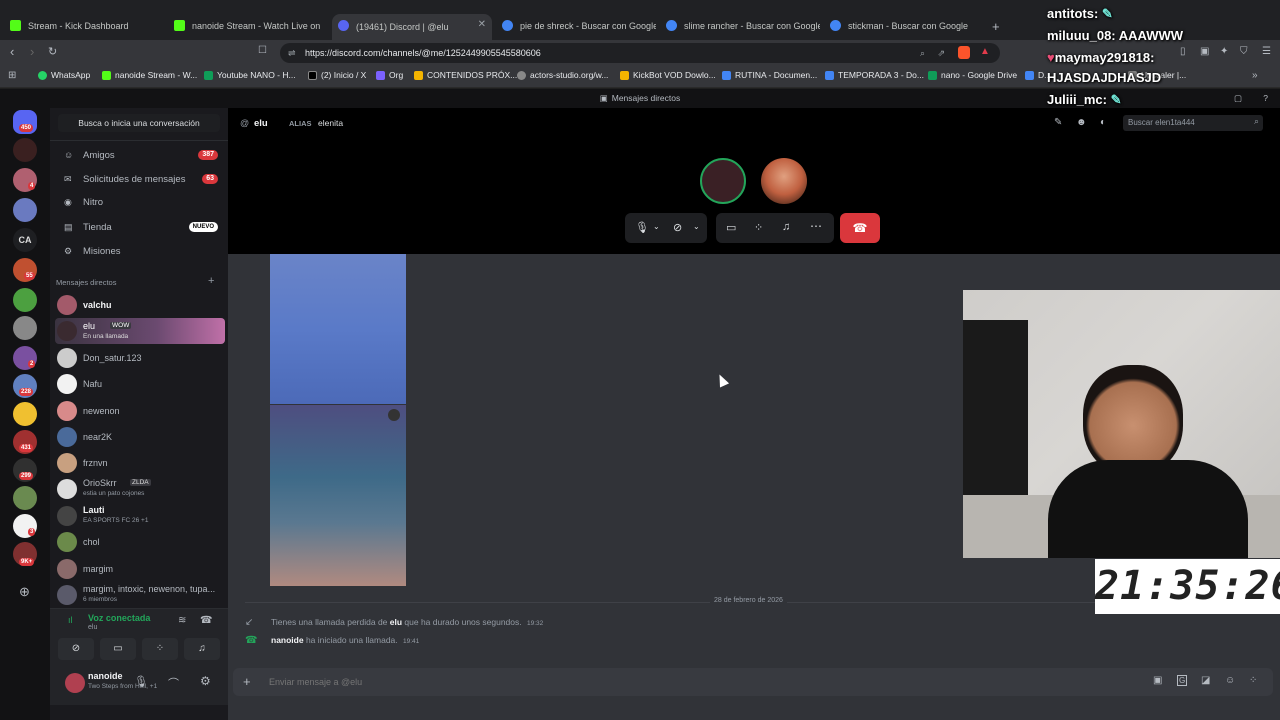  I want to click on close-tab-icon: ✕, so click(482, 24).